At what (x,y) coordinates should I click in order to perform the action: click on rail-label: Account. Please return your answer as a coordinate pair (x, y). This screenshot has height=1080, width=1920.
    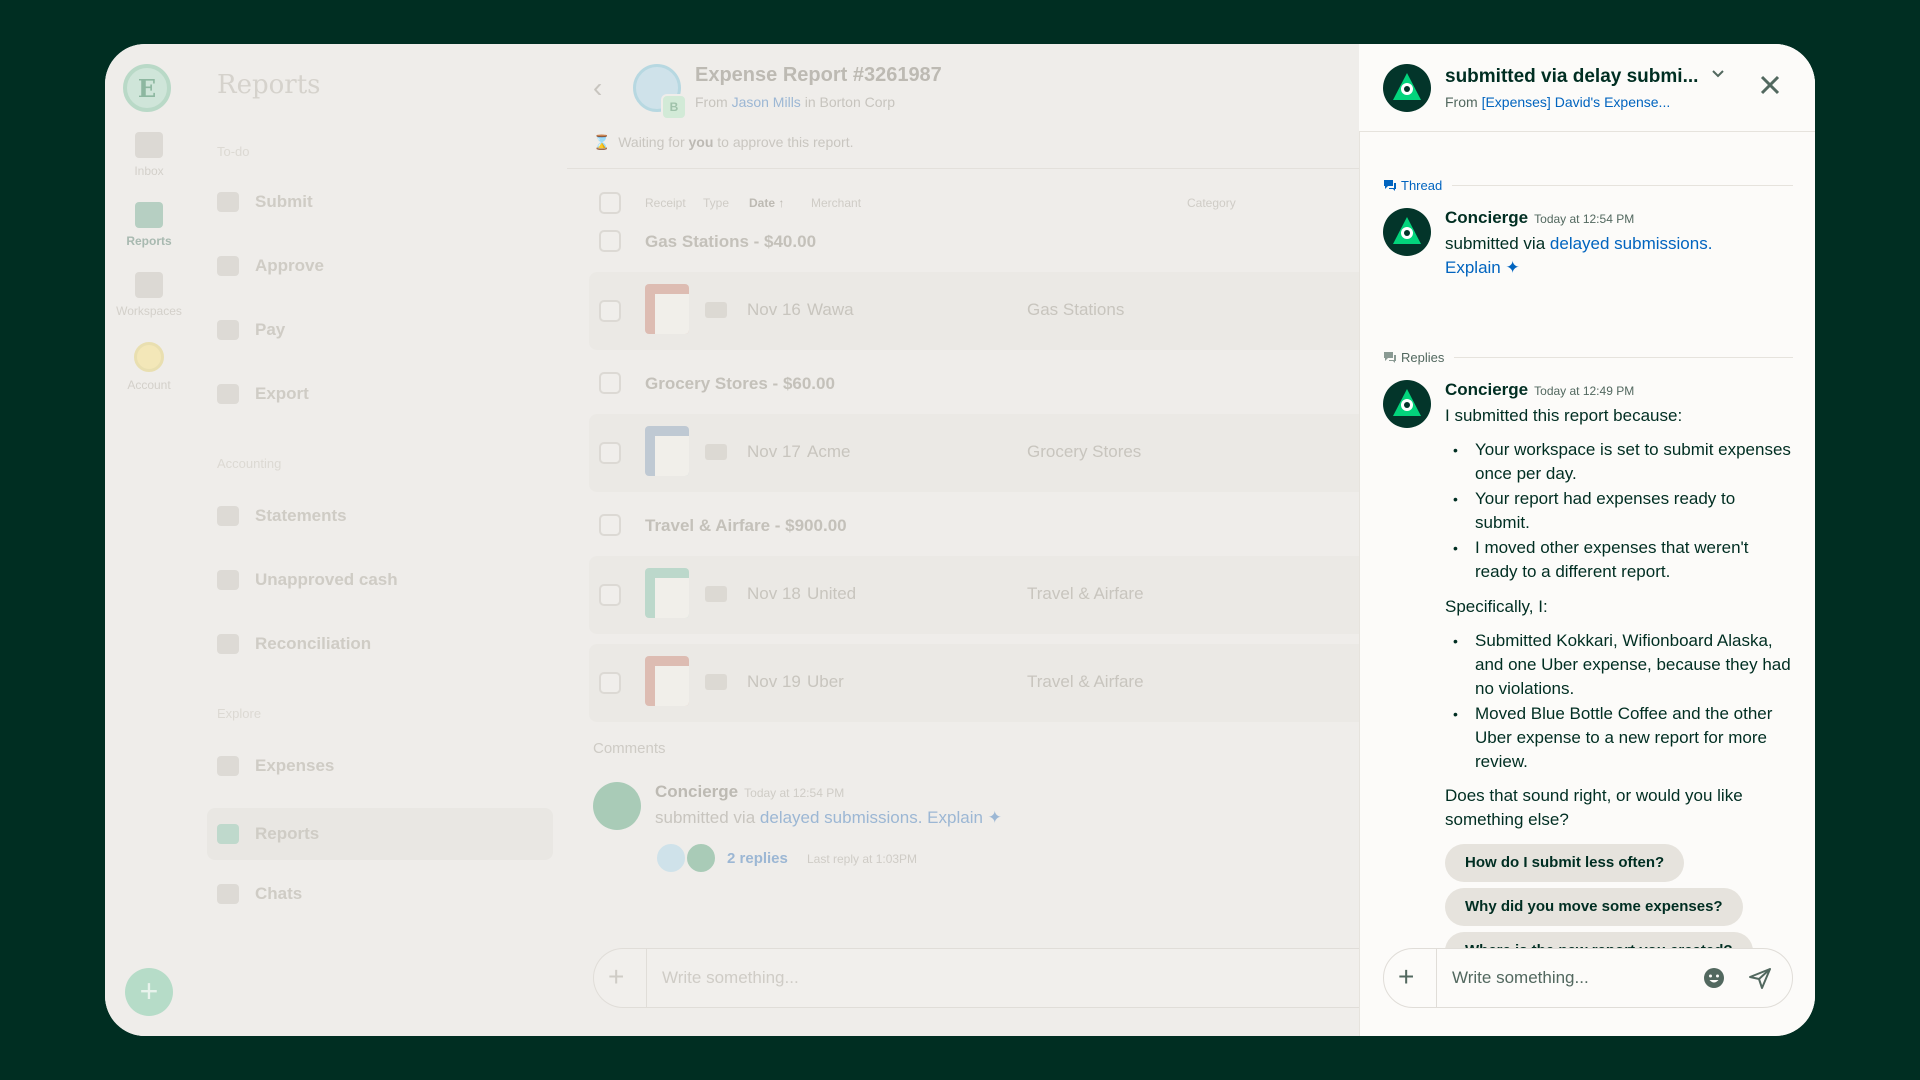
    Looking at the image, I should click on (149, 385).